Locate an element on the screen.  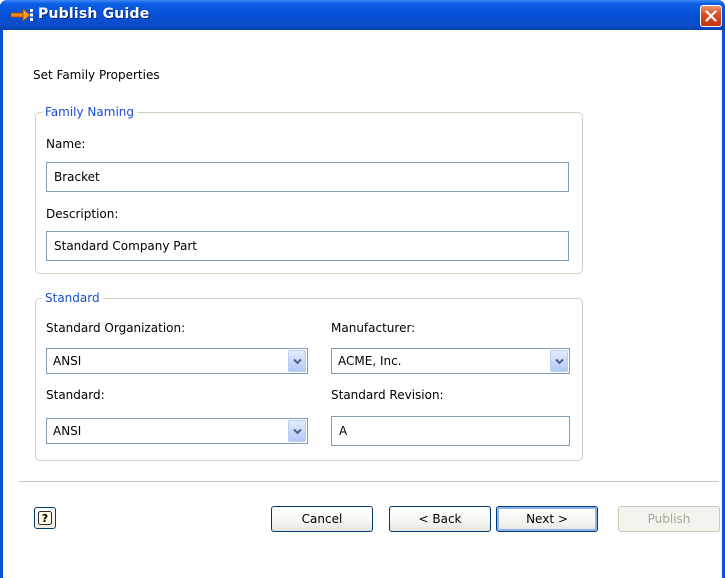
close-icon is located at coordinates (711, 16).